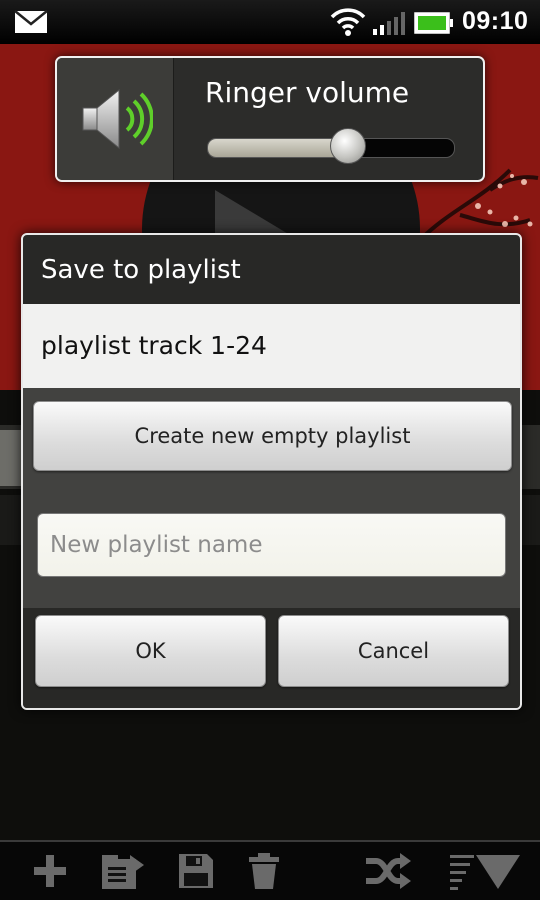 This screenshot has height=900, width=540. I want to click on signal-icon, so click(389, 23).